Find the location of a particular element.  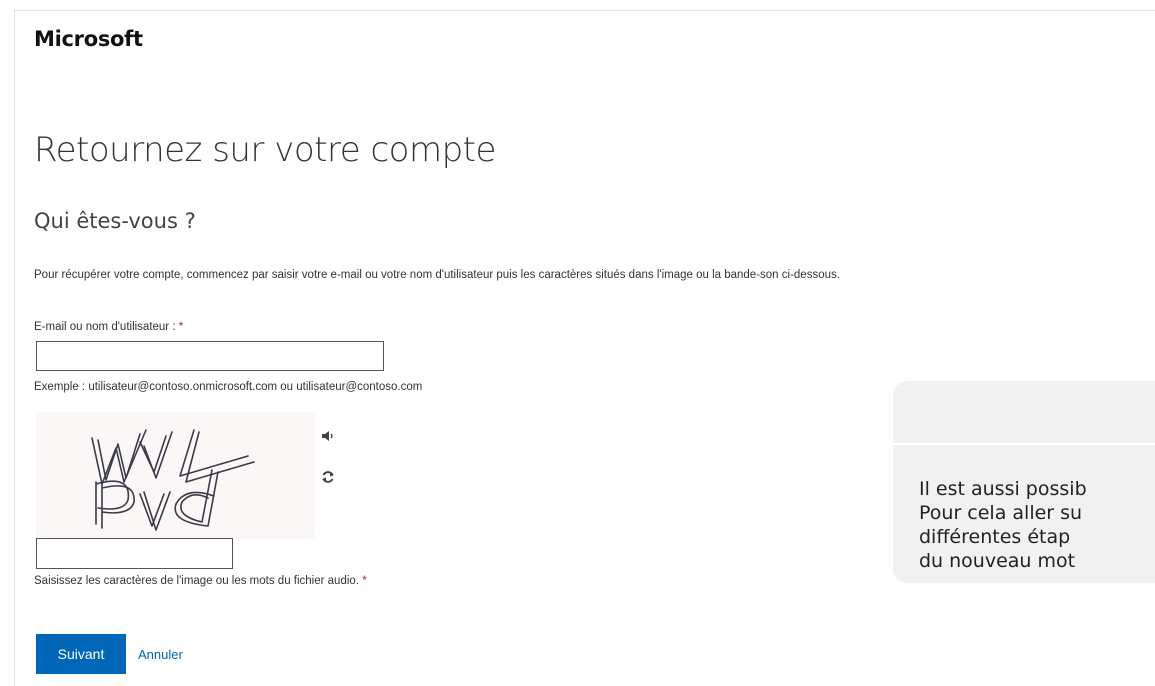

email-field-label: E-mail ou nom d'utilisateur : * is located at coordinates (108, 327).